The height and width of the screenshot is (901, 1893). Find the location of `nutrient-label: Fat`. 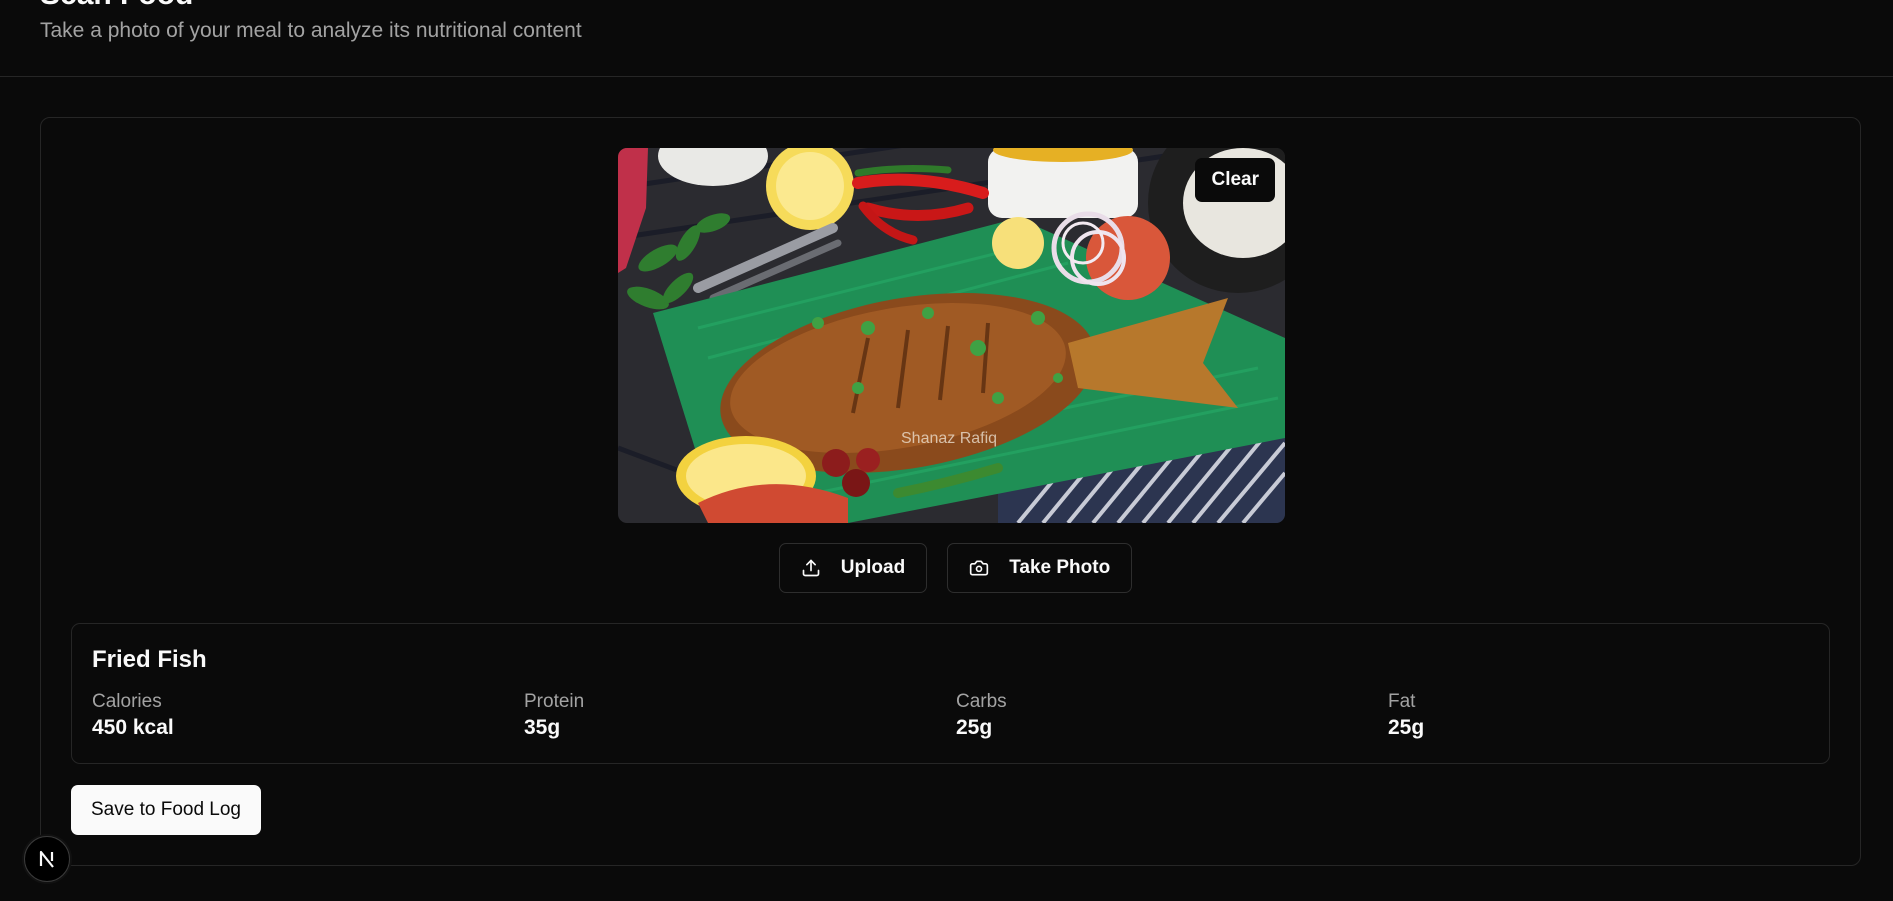

nutrient-label: Fat is located at coordinates (1402, 701).